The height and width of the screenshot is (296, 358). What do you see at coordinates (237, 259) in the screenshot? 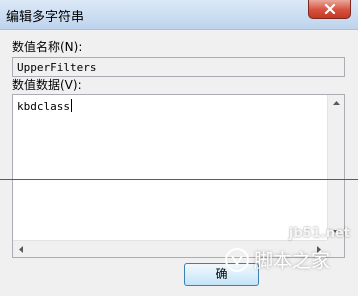
I see `site-logo-icon` at bounding box center [237, 259].